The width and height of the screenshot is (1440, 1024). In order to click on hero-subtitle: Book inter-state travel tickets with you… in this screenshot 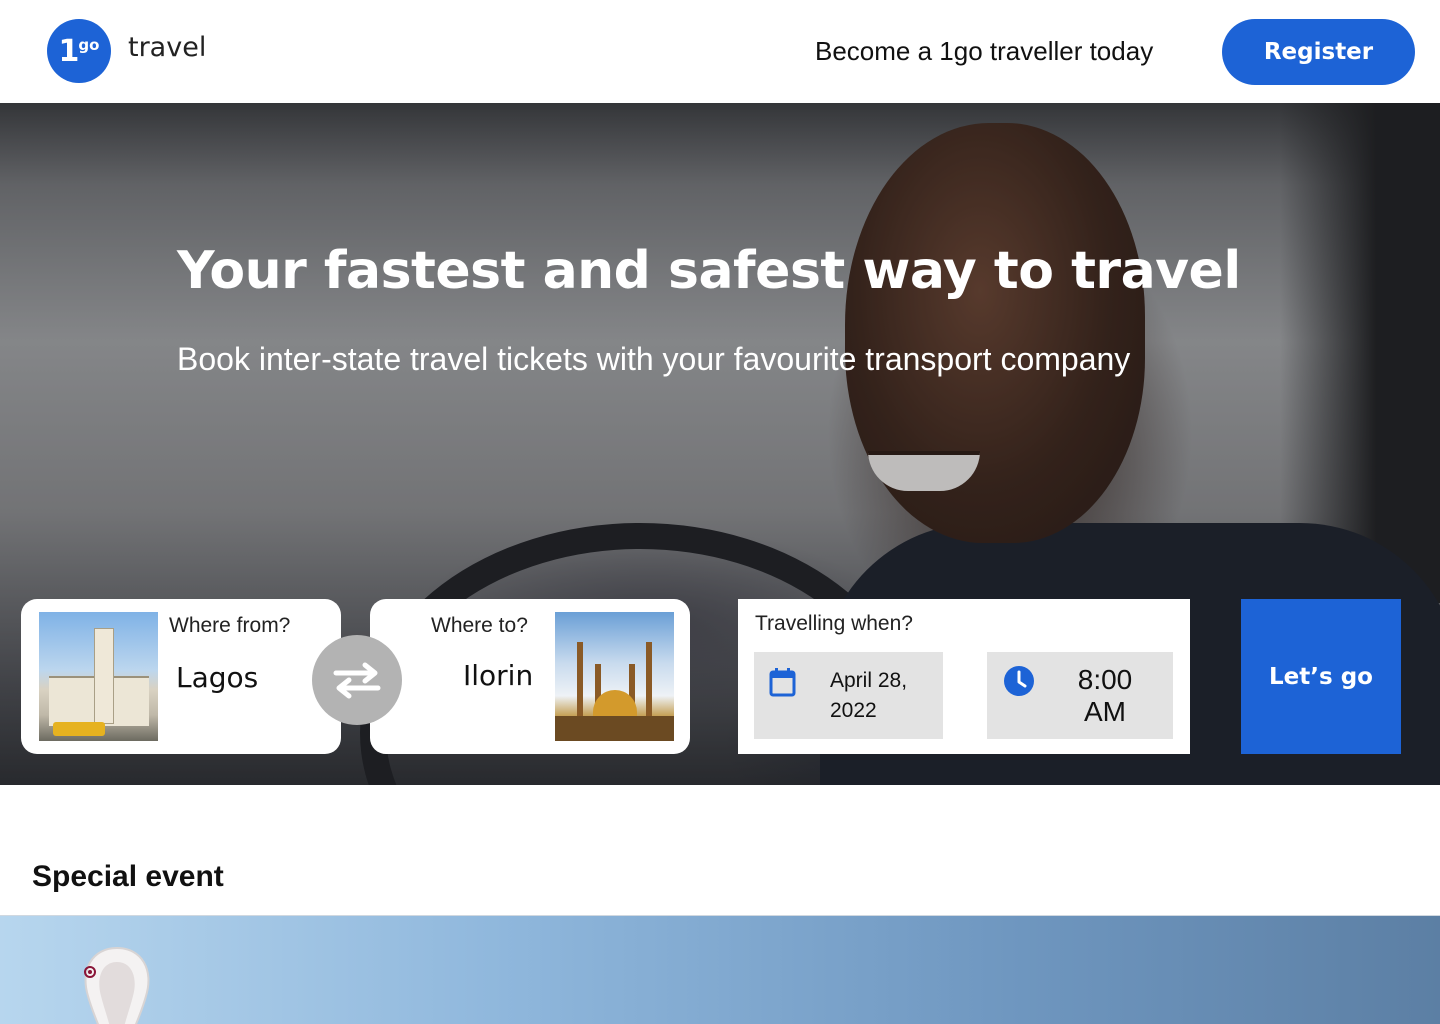, I will do `click(654, 359)`.